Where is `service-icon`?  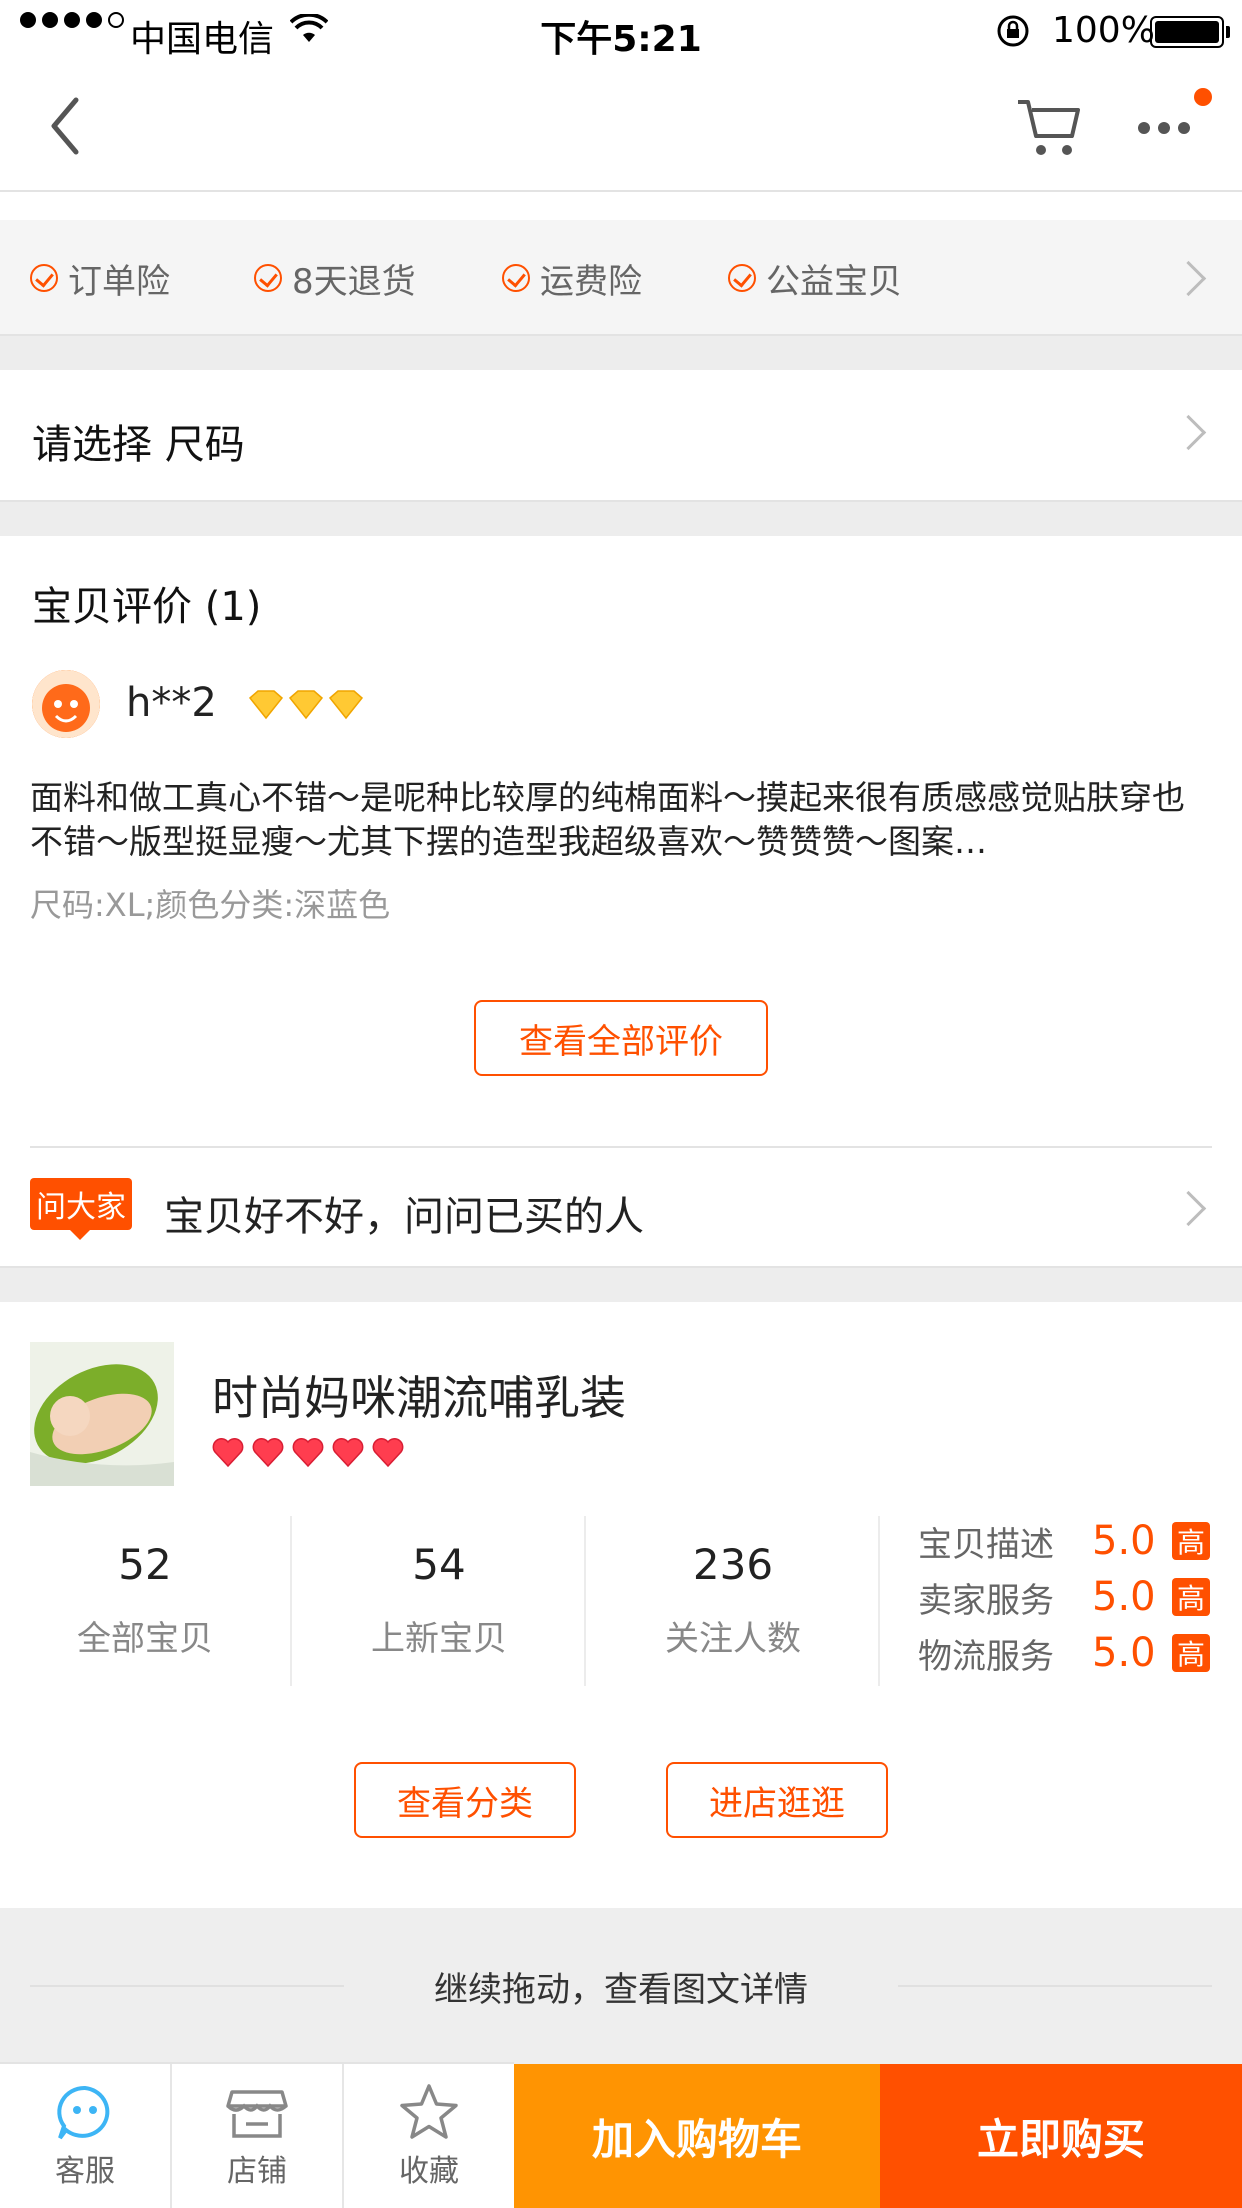 service-icon is located at coordinates (83, 2112).